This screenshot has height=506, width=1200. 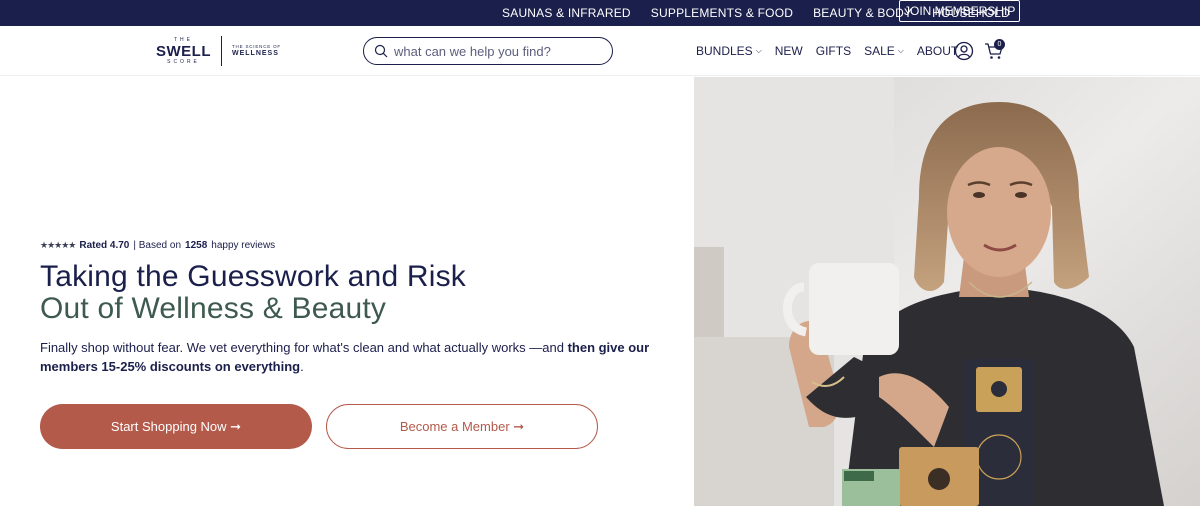 I want to click on logo-tagline: THE SCIENCE OF WELLNESS, so click(x=256, y=51).